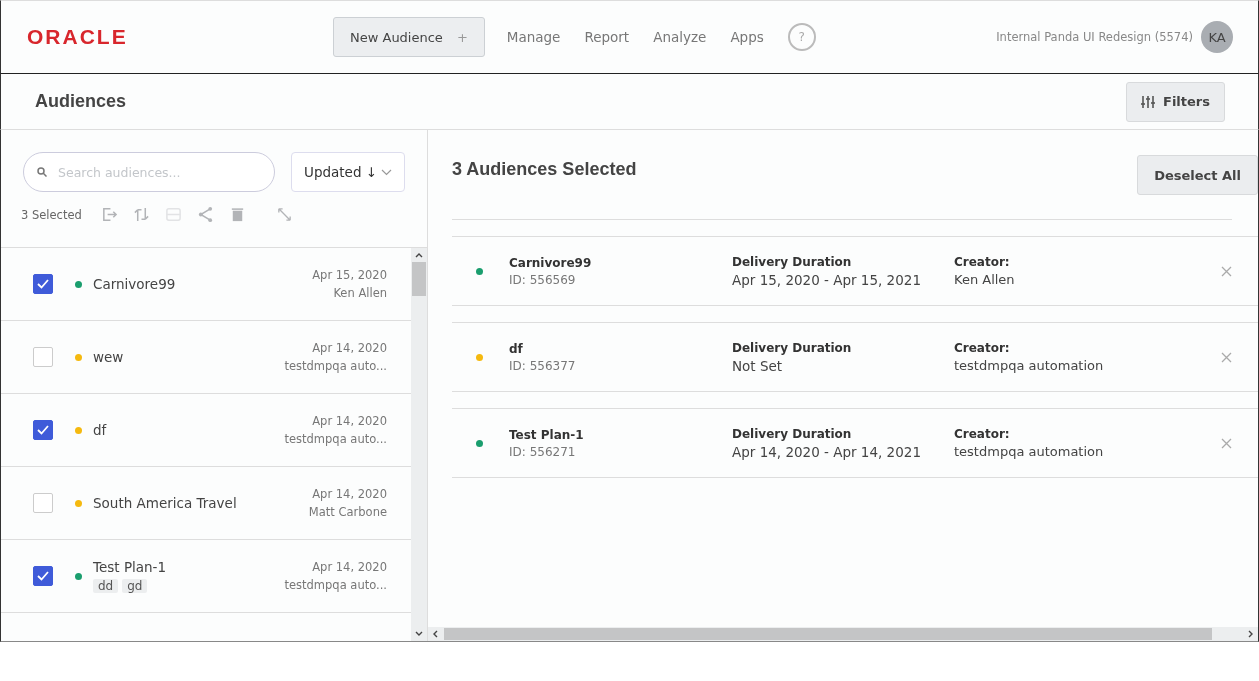  What do you see at coordinates (543, 451) in the screenshot?
I see `audience-id: ID: 556271` at bounding box center [543, 451].